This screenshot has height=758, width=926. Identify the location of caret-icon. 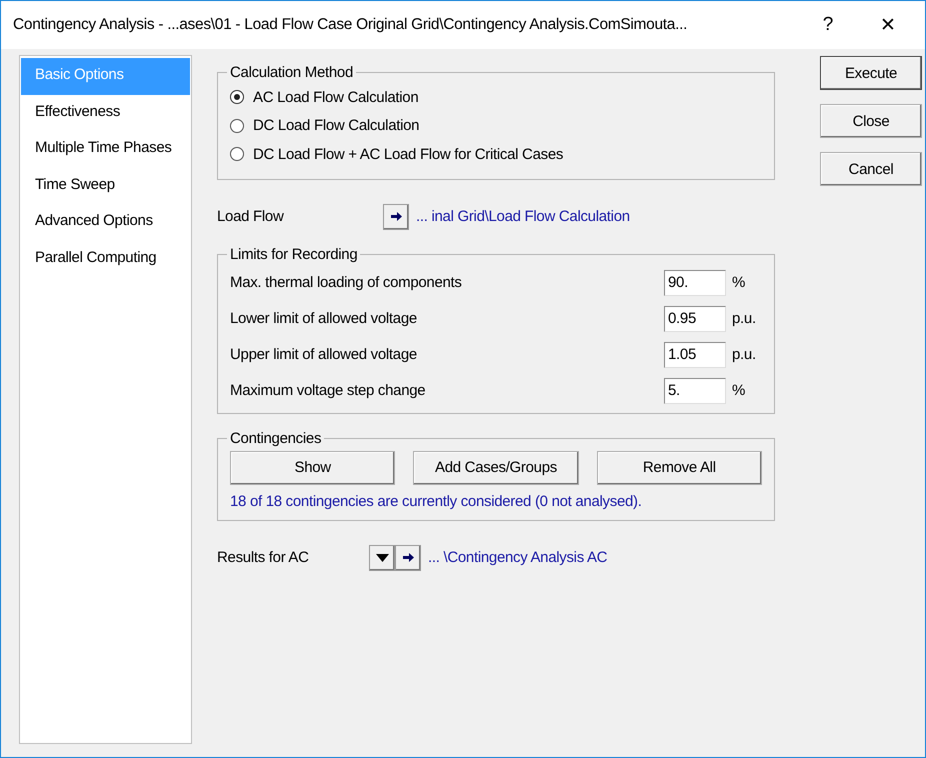
(382, 558).